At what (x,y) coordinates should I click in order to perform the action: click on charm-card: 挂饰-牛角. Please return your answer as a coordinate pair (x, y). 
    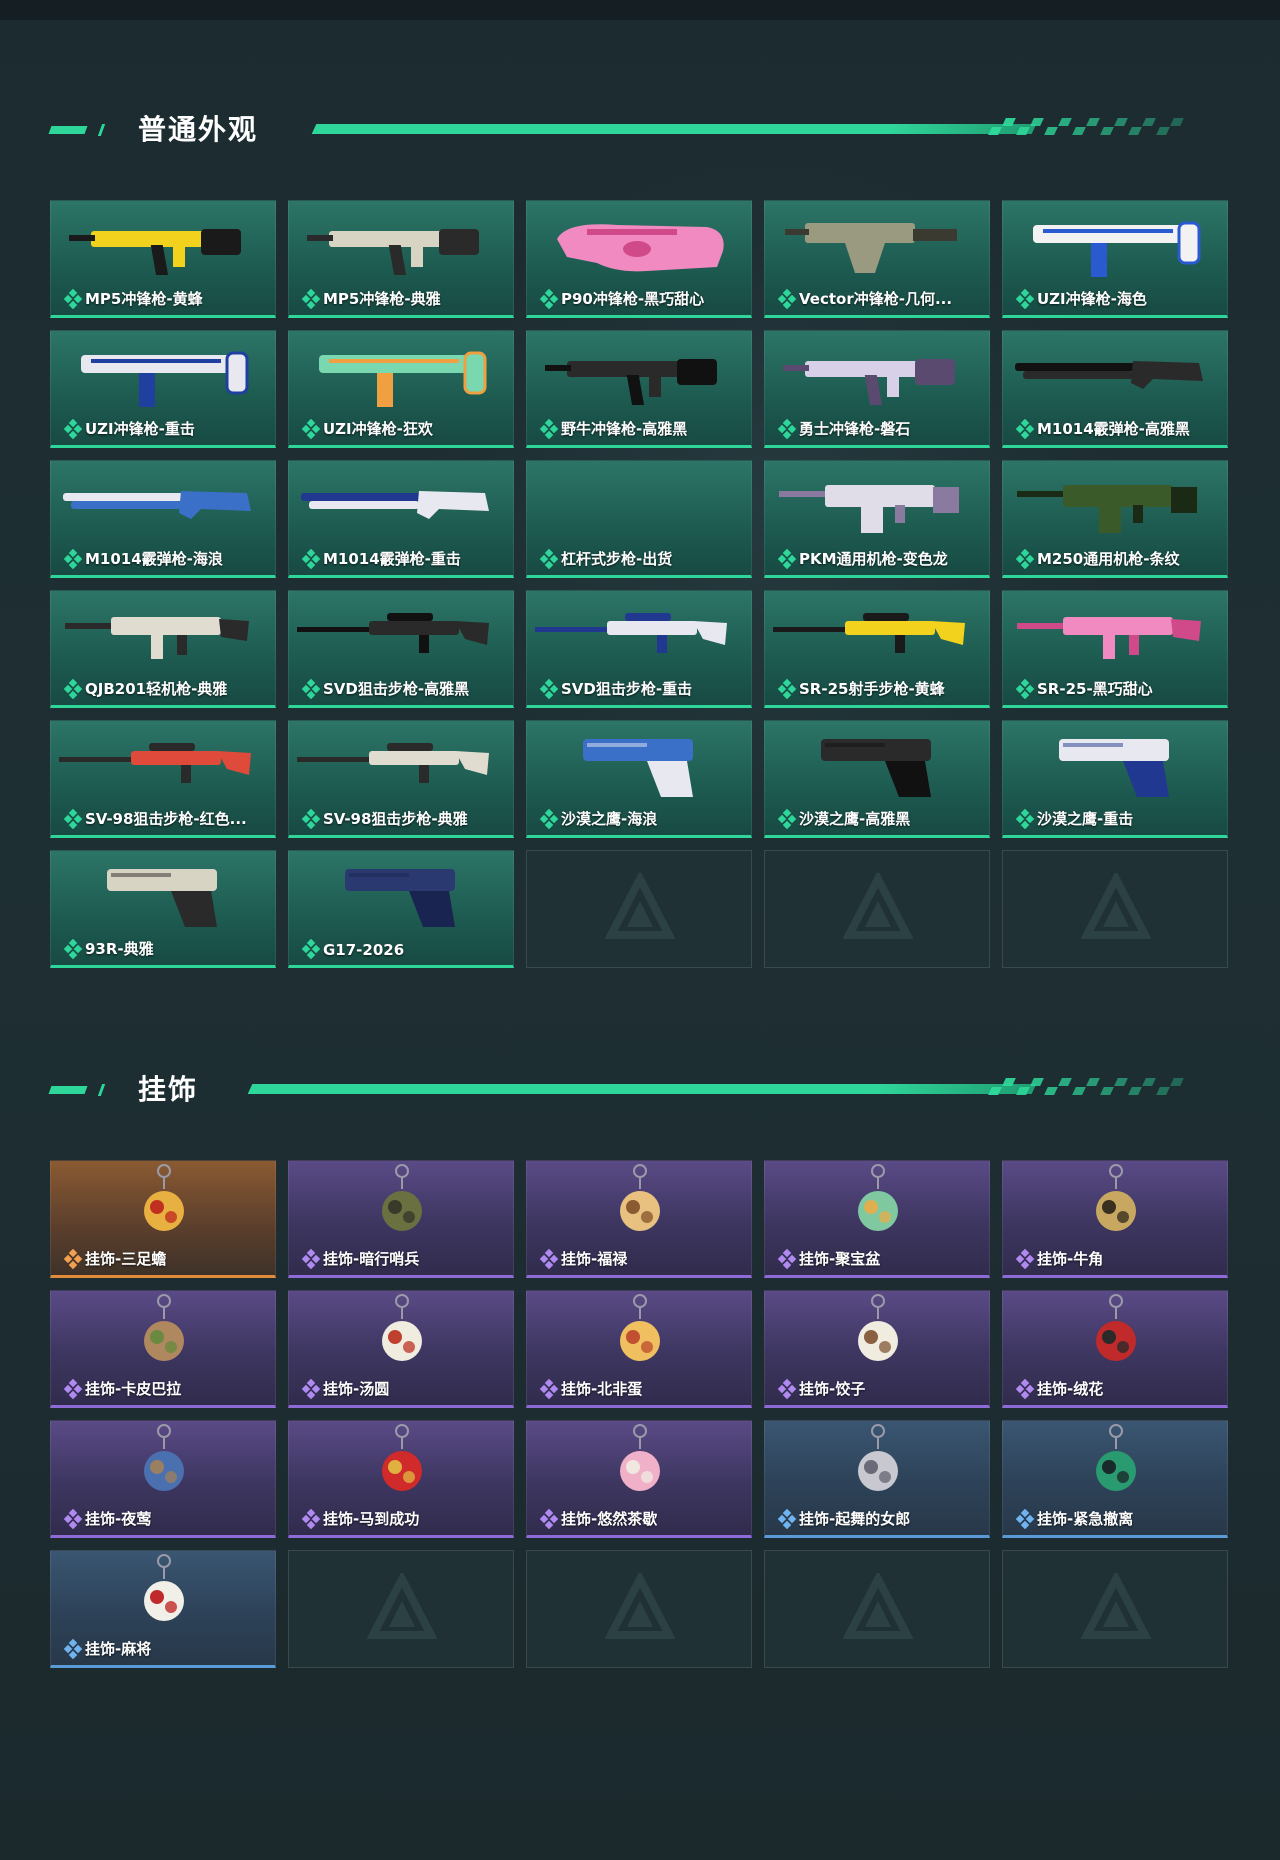
    Looking at the image, I should click on (1115, 1219).